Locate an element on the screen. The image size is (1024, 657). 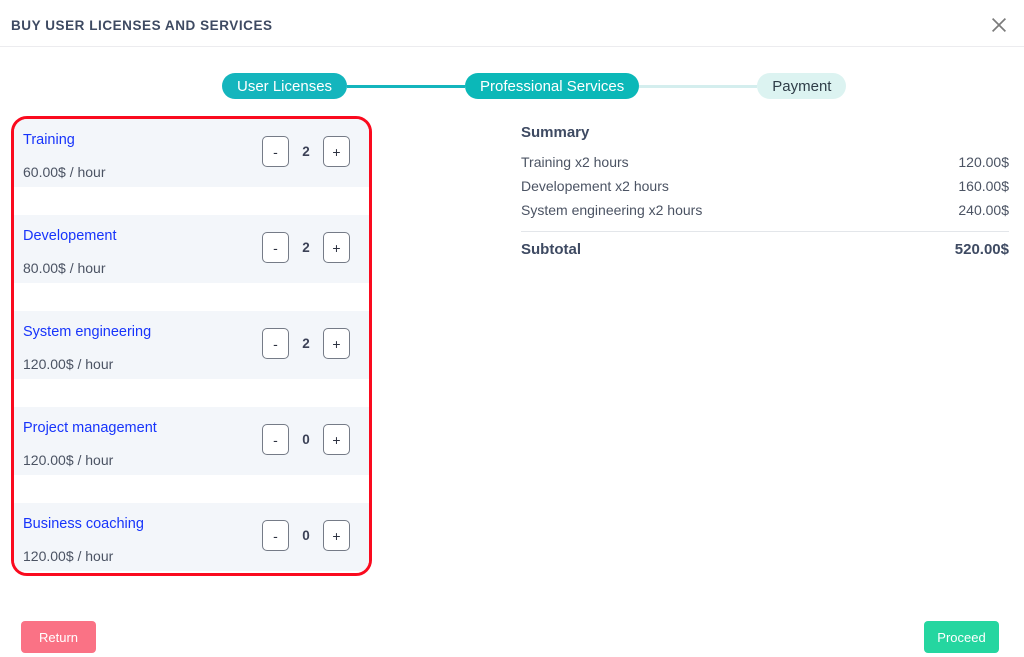
step-payment: Payment is located at coordinates (802, 86).